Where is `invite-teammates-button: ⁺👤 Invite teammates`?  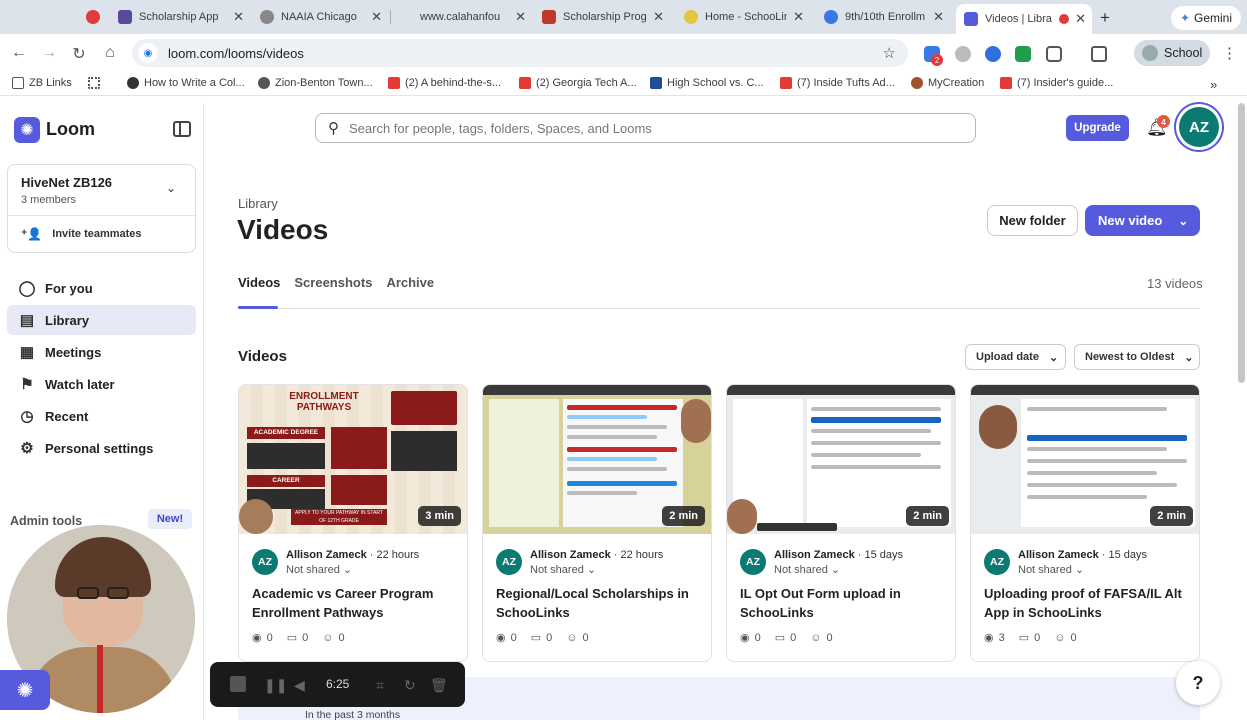 invite-teammates-button: ⁺👤 Invite teammates is located at coordinates (81, 234).